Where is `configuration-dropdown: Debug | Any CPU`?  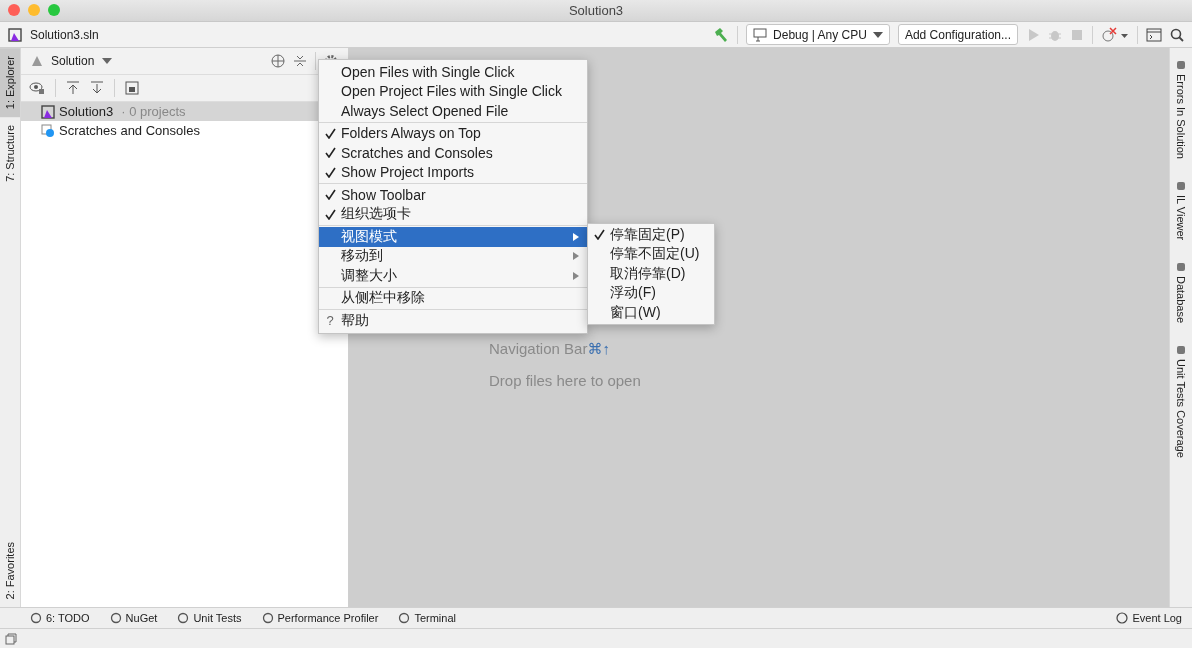
configuration-dropdown: Debug | Any CPU is located at coordinates (818, 34).